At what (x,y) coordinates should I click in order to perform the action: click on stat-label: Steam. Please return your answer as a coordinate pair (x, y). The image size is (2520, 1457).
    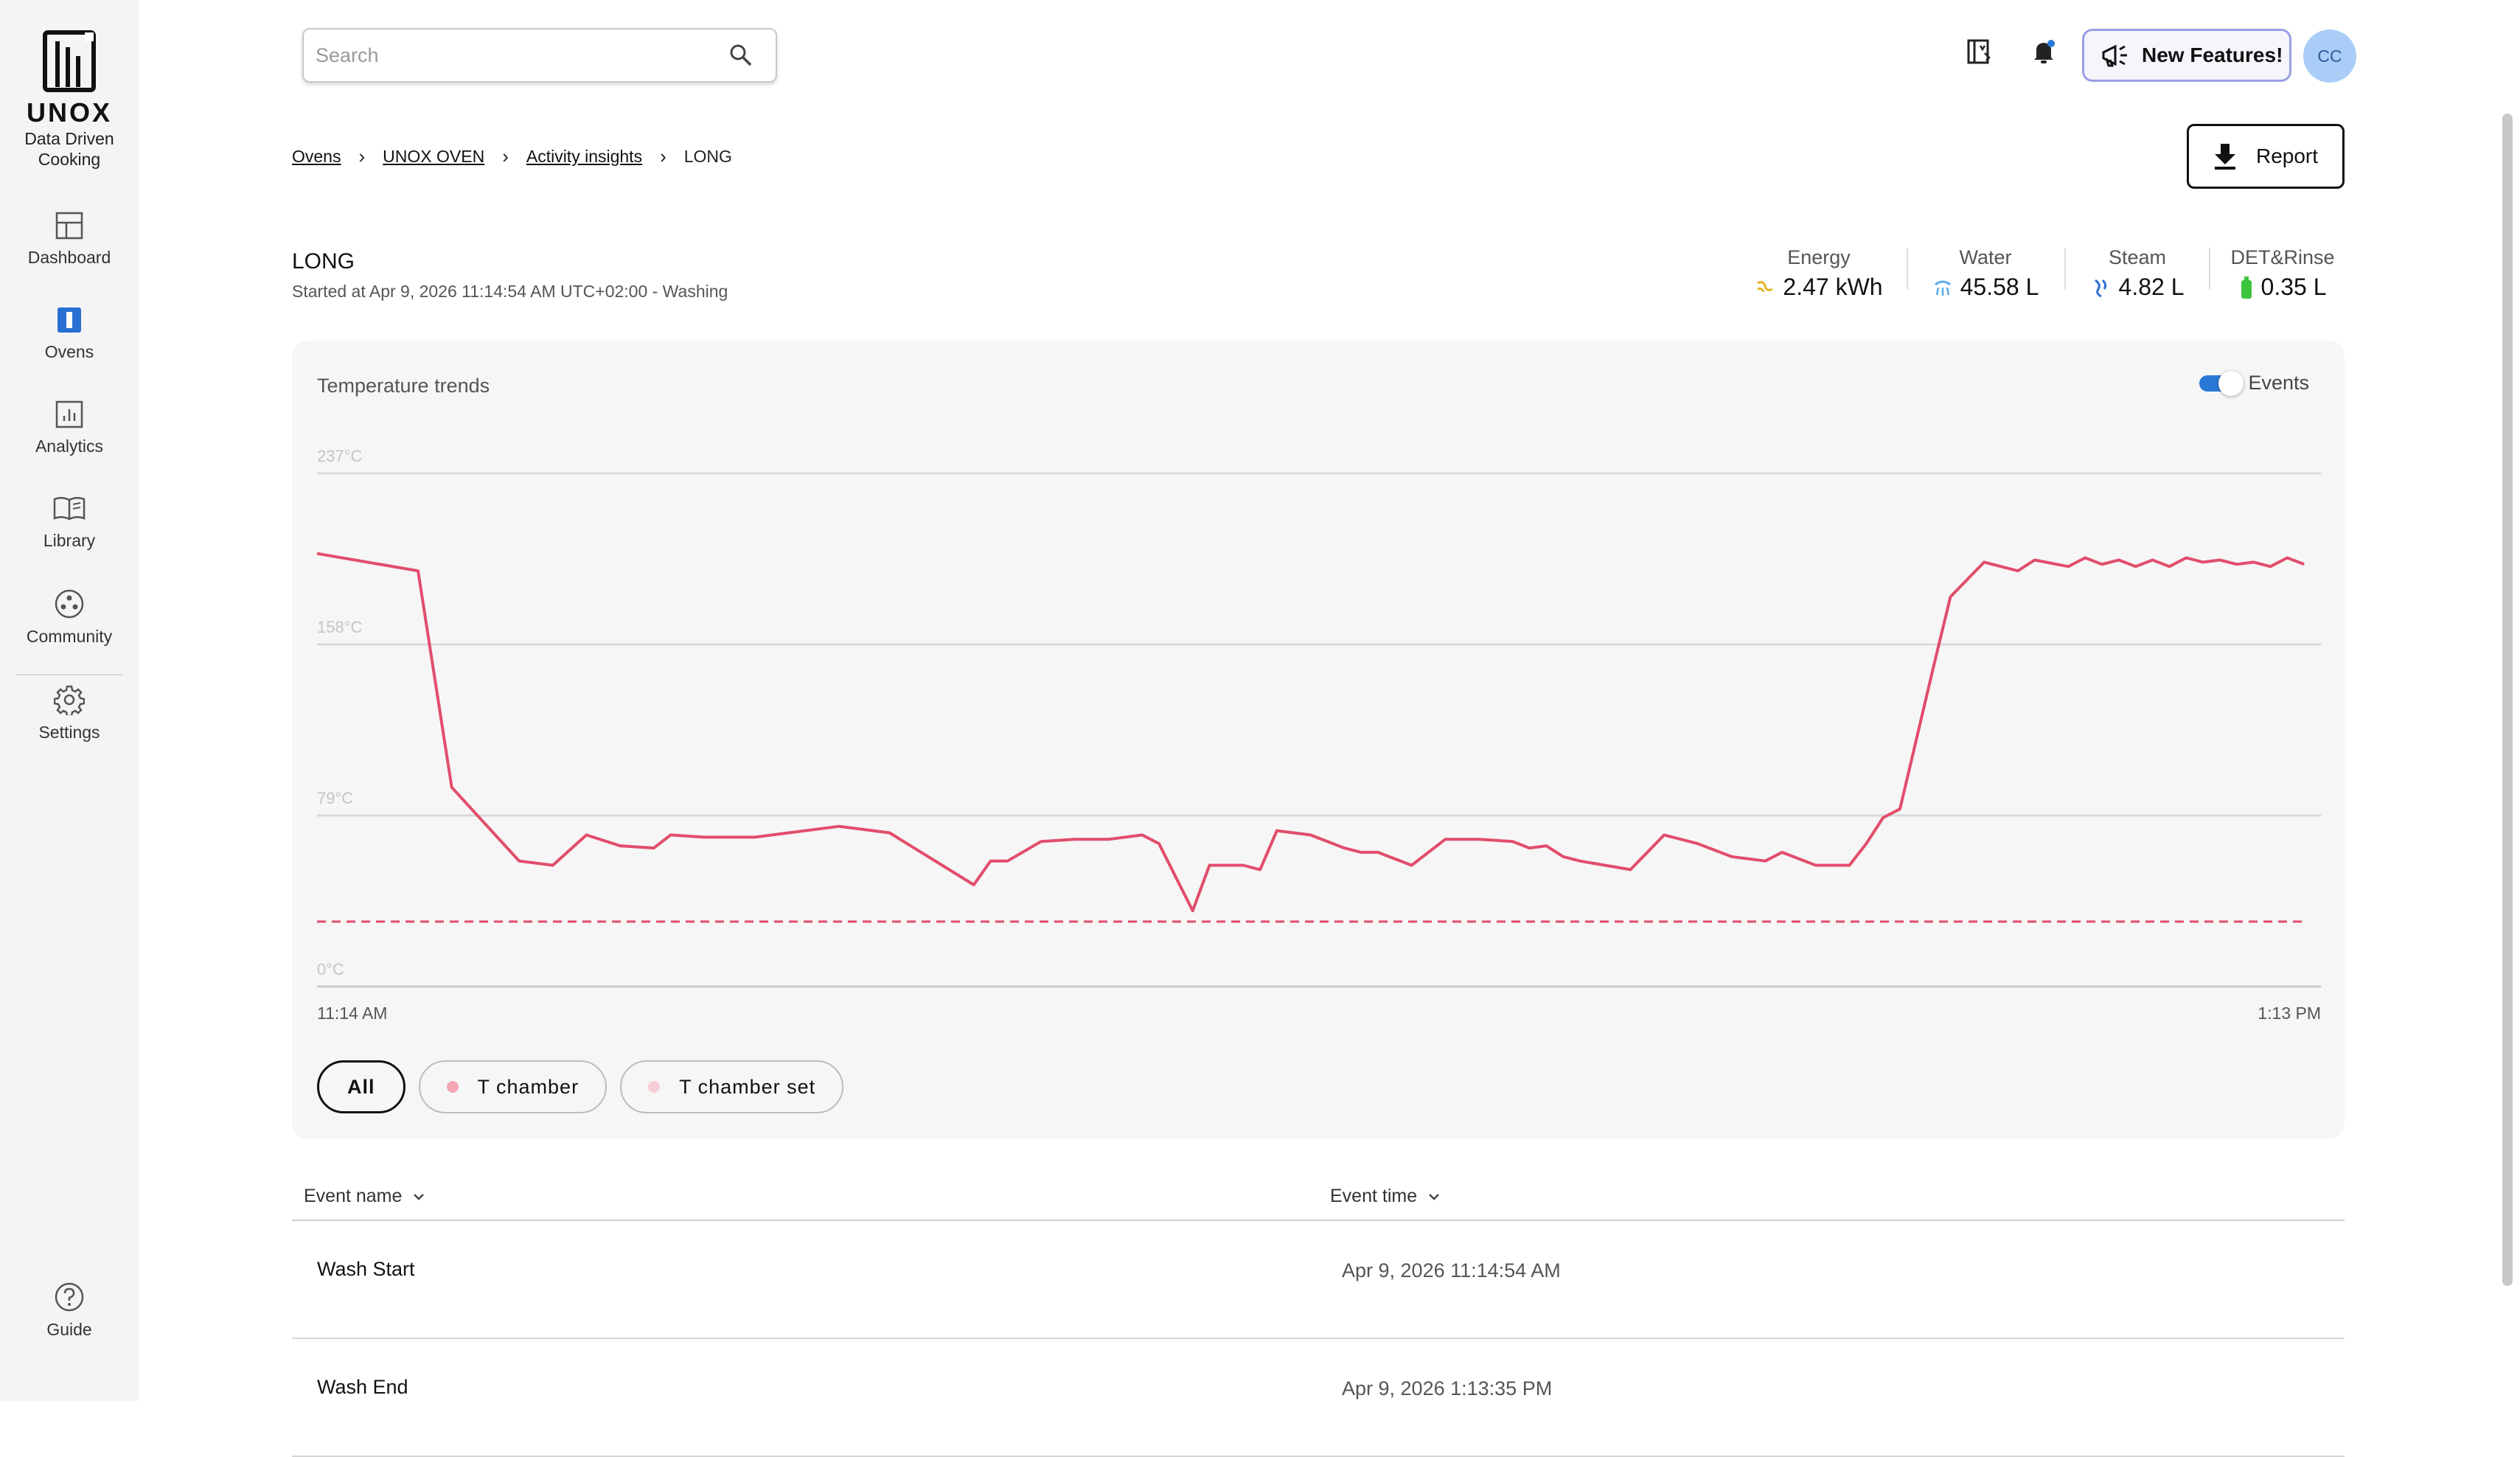
    Looking at the image, I should click on (2137, 257).